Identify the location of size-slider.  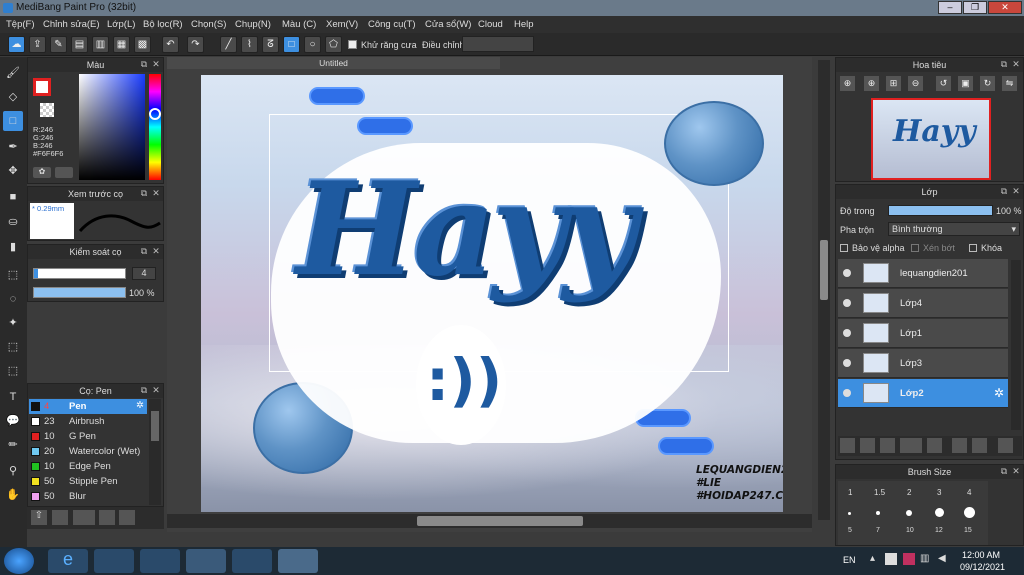
(79, 273).